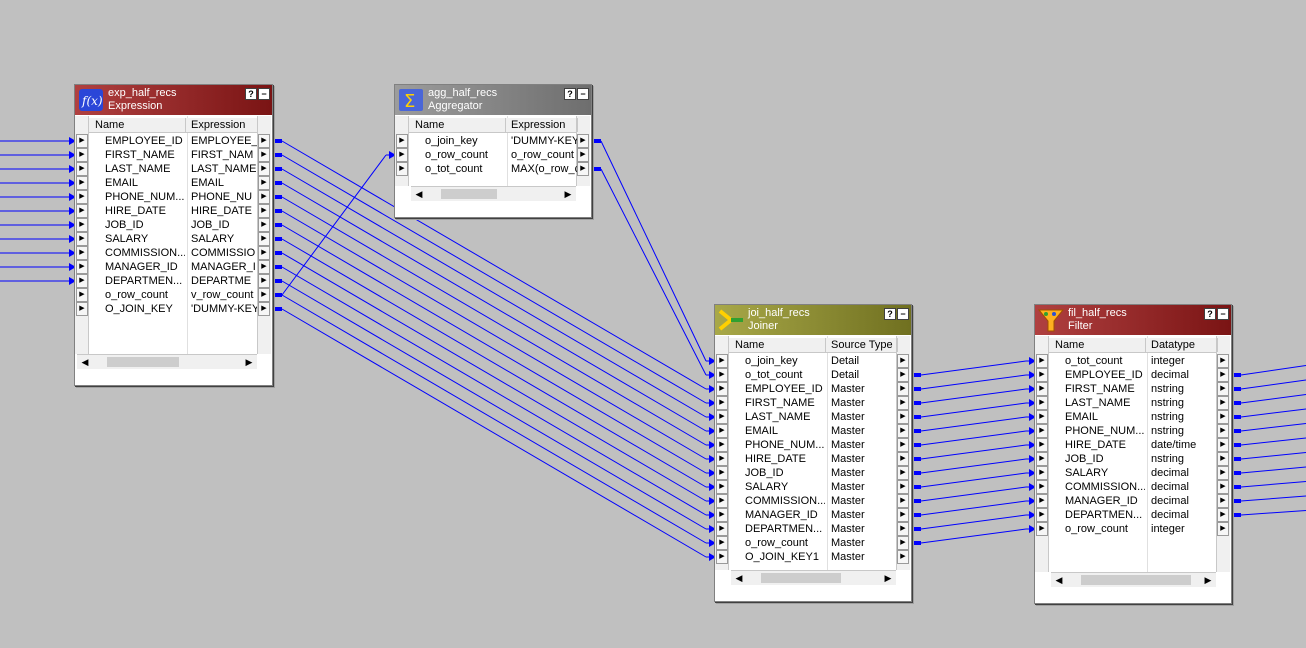 This screenshot has height=648, width=1306. What do you see at coordinates (173, 225) in the screenshot?
I see `port-row: JOB_ID JOB_ID ▶ ▶` at bounding box center [173, 225].